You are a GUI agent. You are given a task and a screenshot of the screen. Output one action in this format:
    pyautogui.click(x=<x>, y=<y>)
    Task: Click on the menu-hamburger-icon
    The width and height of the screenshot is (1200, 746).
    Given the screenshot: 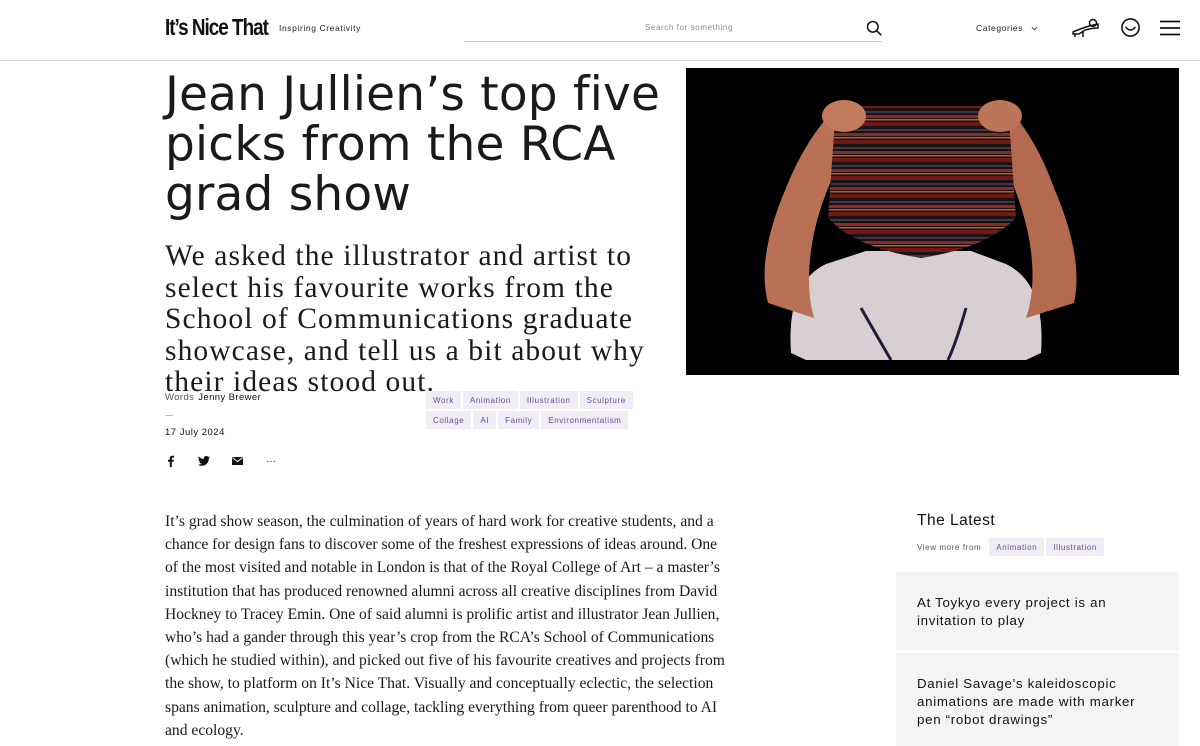 What is the action you would take?
    pyautogui.click(x=1170, y=28)
    